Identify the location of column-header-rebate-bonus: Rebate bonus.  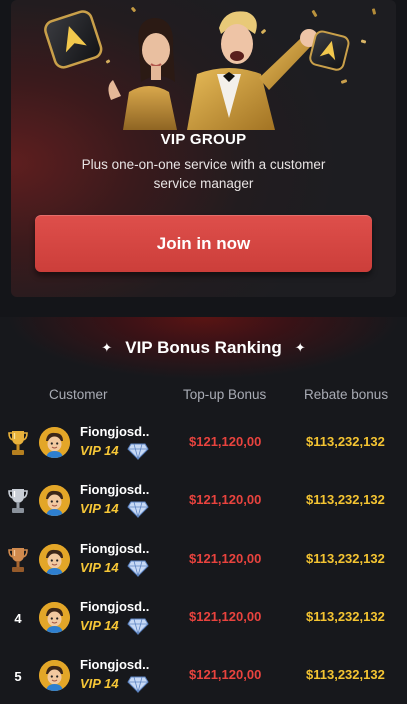
(346, 394).